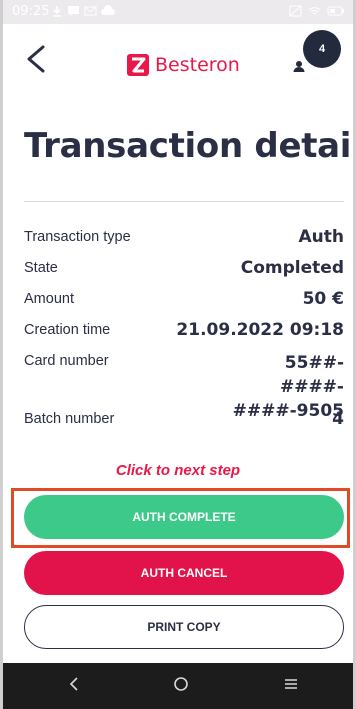 This screenshot has height=709, width=356. Describe the element at coordinates (197, 65) in the screenshot. I see `brand-name: Besteron` at that location.